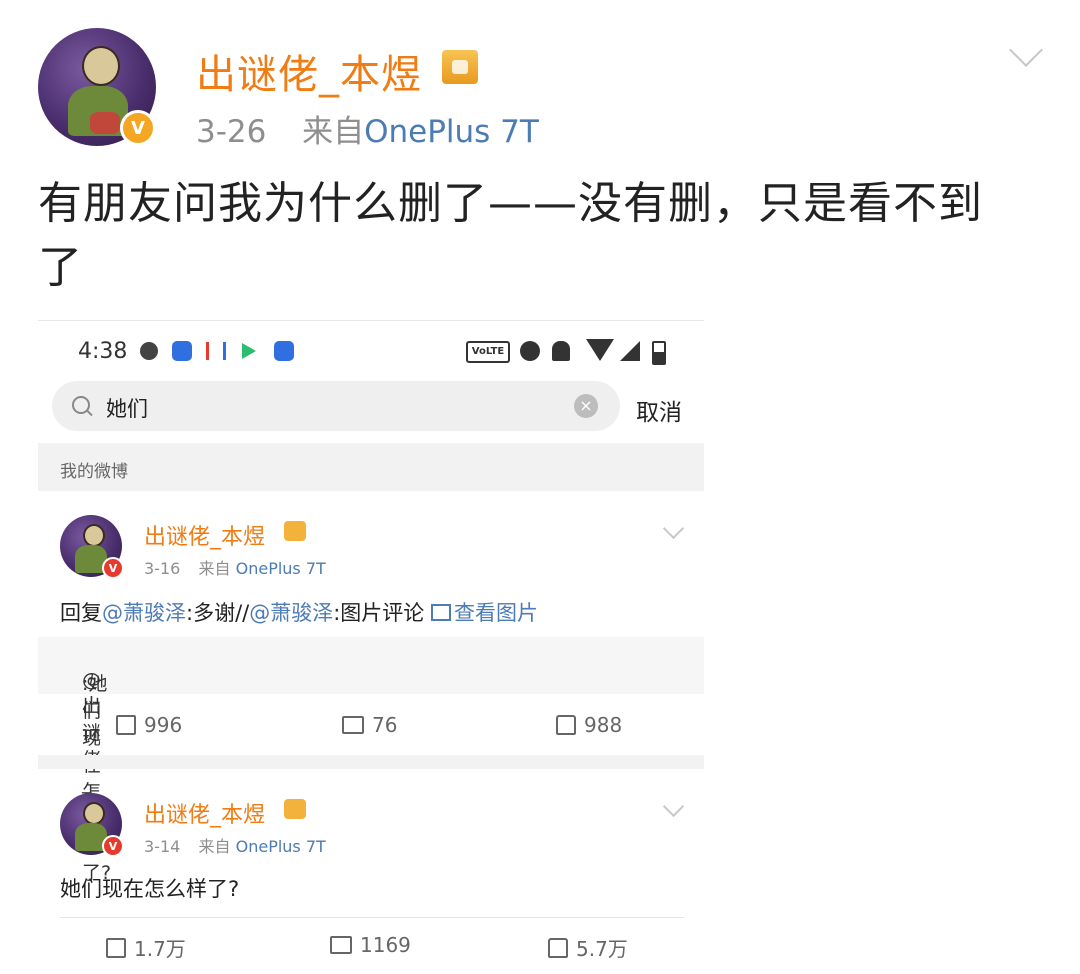  I want to click on repost-button: 996, so click(149, 725).